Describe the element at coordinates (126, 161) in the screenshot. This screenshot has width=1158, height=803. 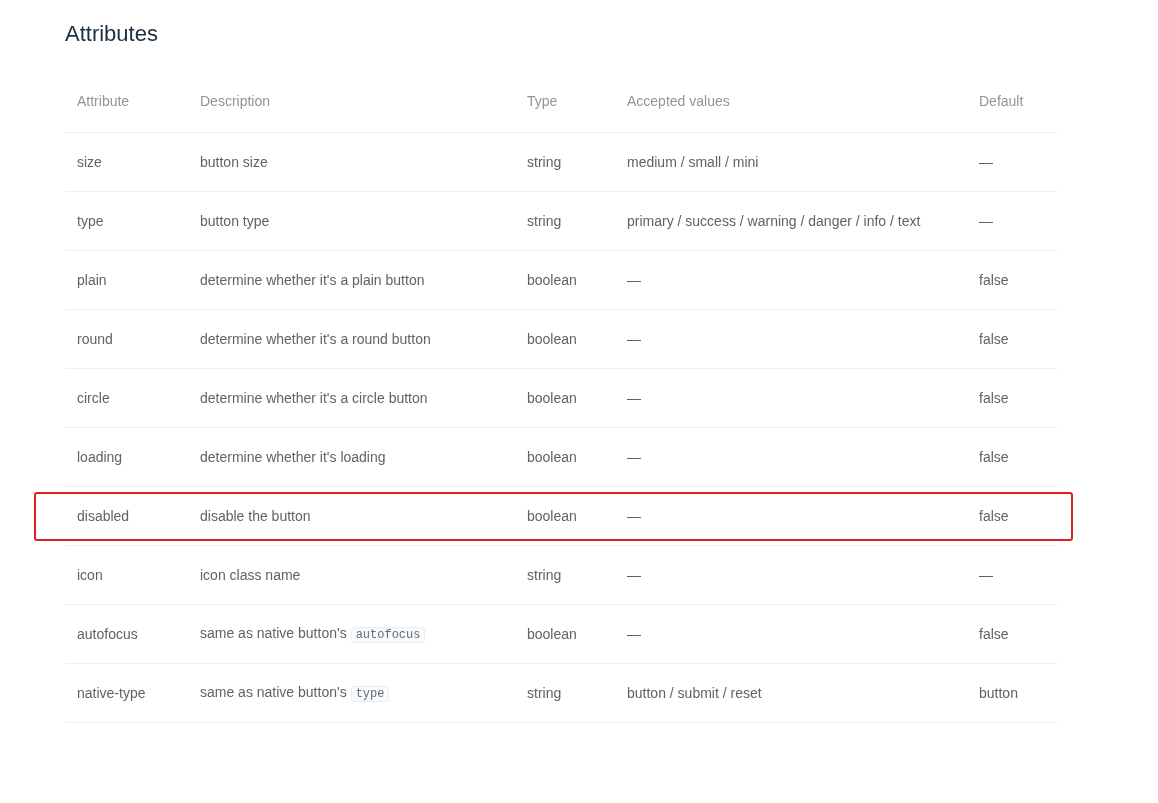
I see `table-cell: size` at that location.